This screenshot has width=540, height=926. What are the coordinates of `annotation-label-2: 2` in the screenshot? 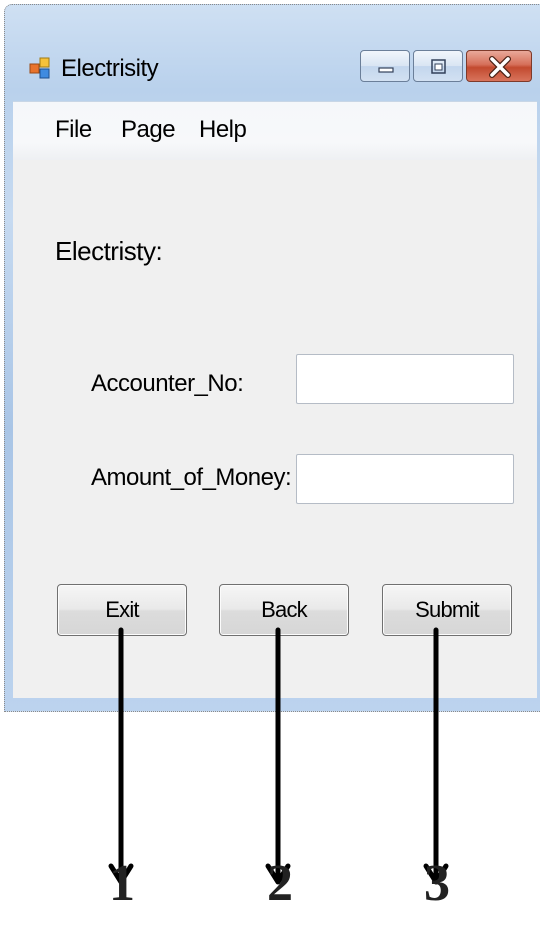 It's located at (280, 883).